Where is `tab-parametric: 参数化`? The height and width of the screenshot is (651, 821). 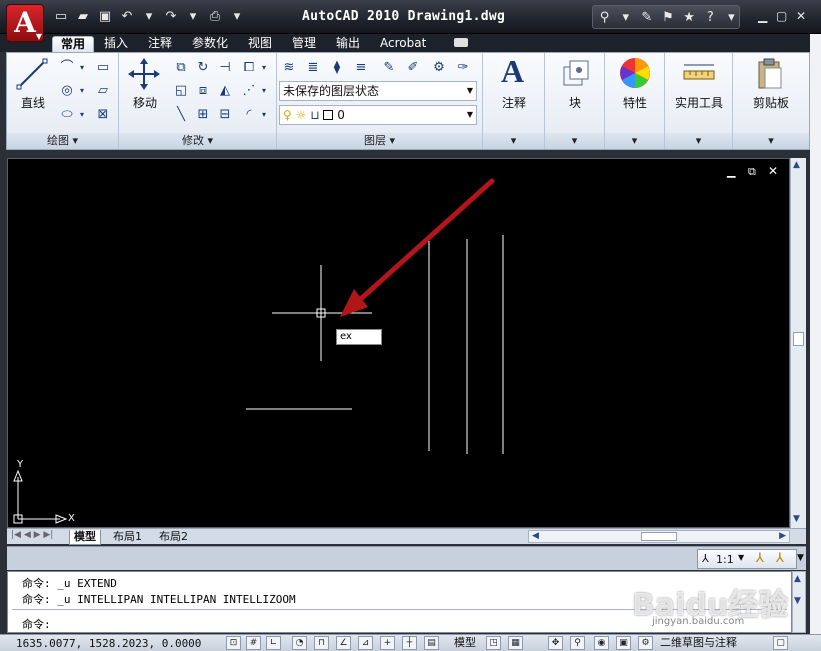
tab-parametric: 参数化 is located at coordinates (210, 44).